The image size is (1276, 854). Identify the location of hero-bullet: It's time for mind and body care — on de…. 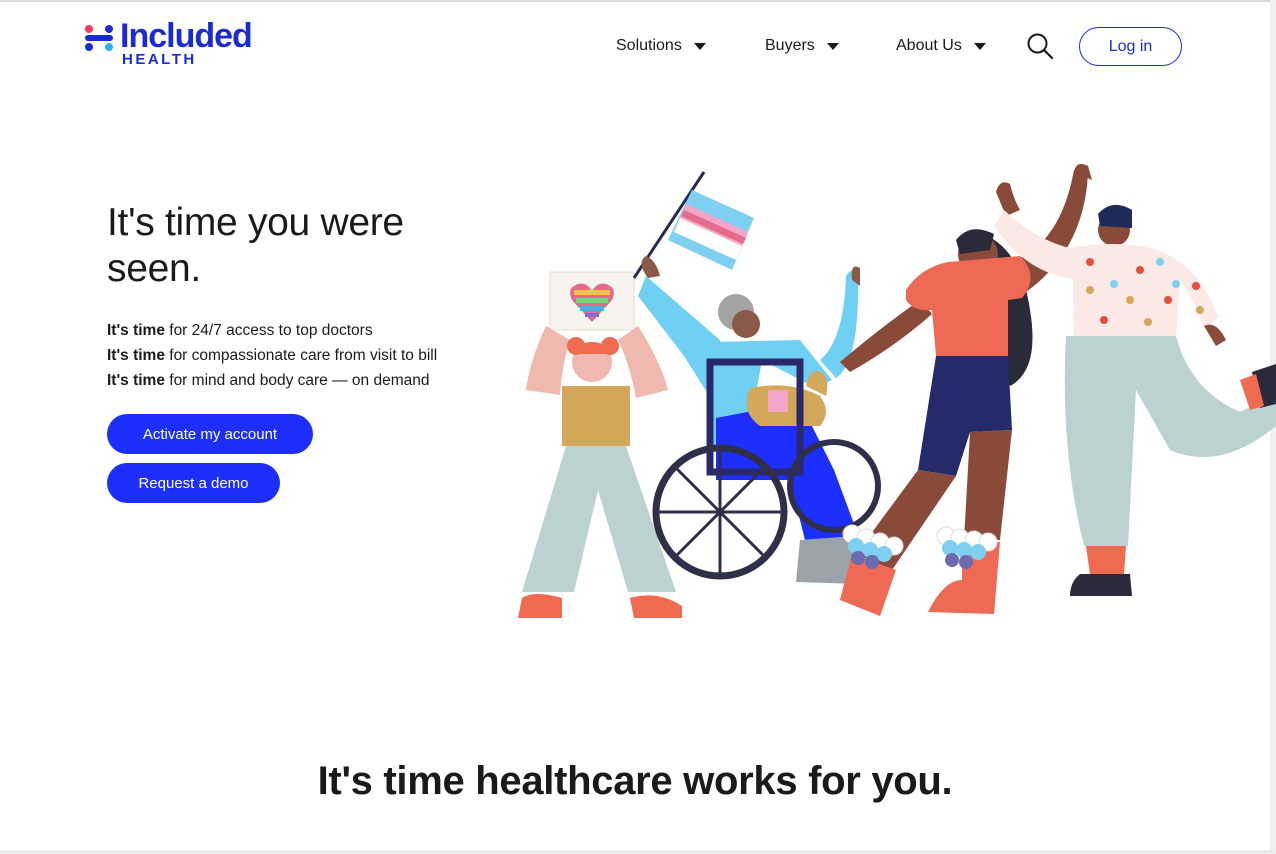
(307, 380).